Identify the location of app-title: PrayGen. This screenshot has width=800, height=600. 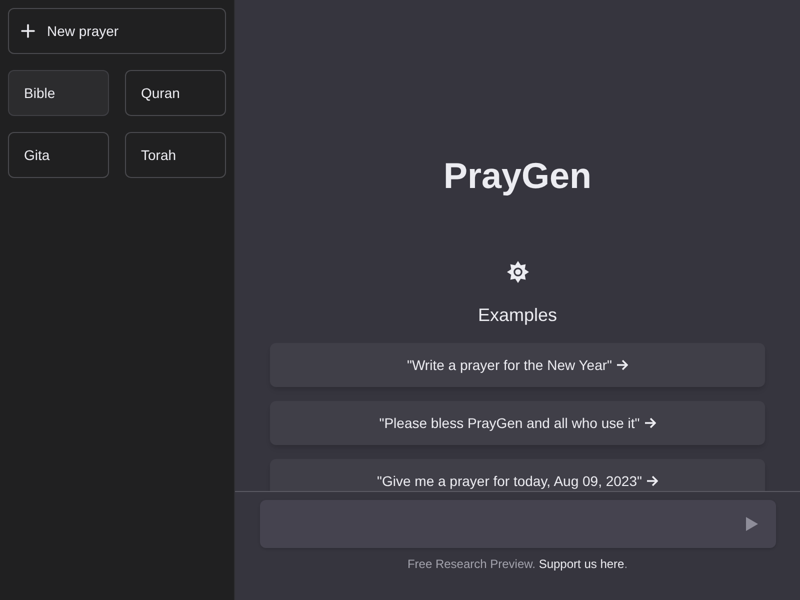
(517, 176).